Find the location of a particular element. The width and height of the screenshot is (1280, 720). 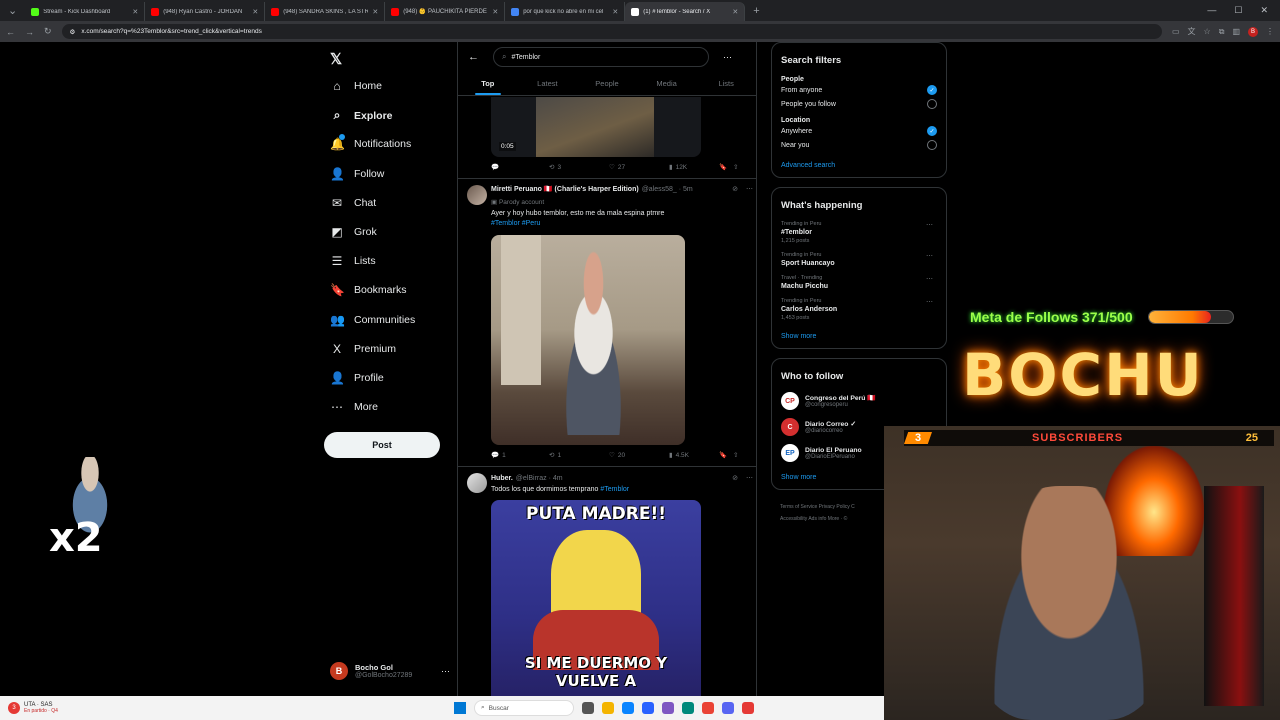

filter-people-you-follow: People you follow is located at coordinates (859, 104).